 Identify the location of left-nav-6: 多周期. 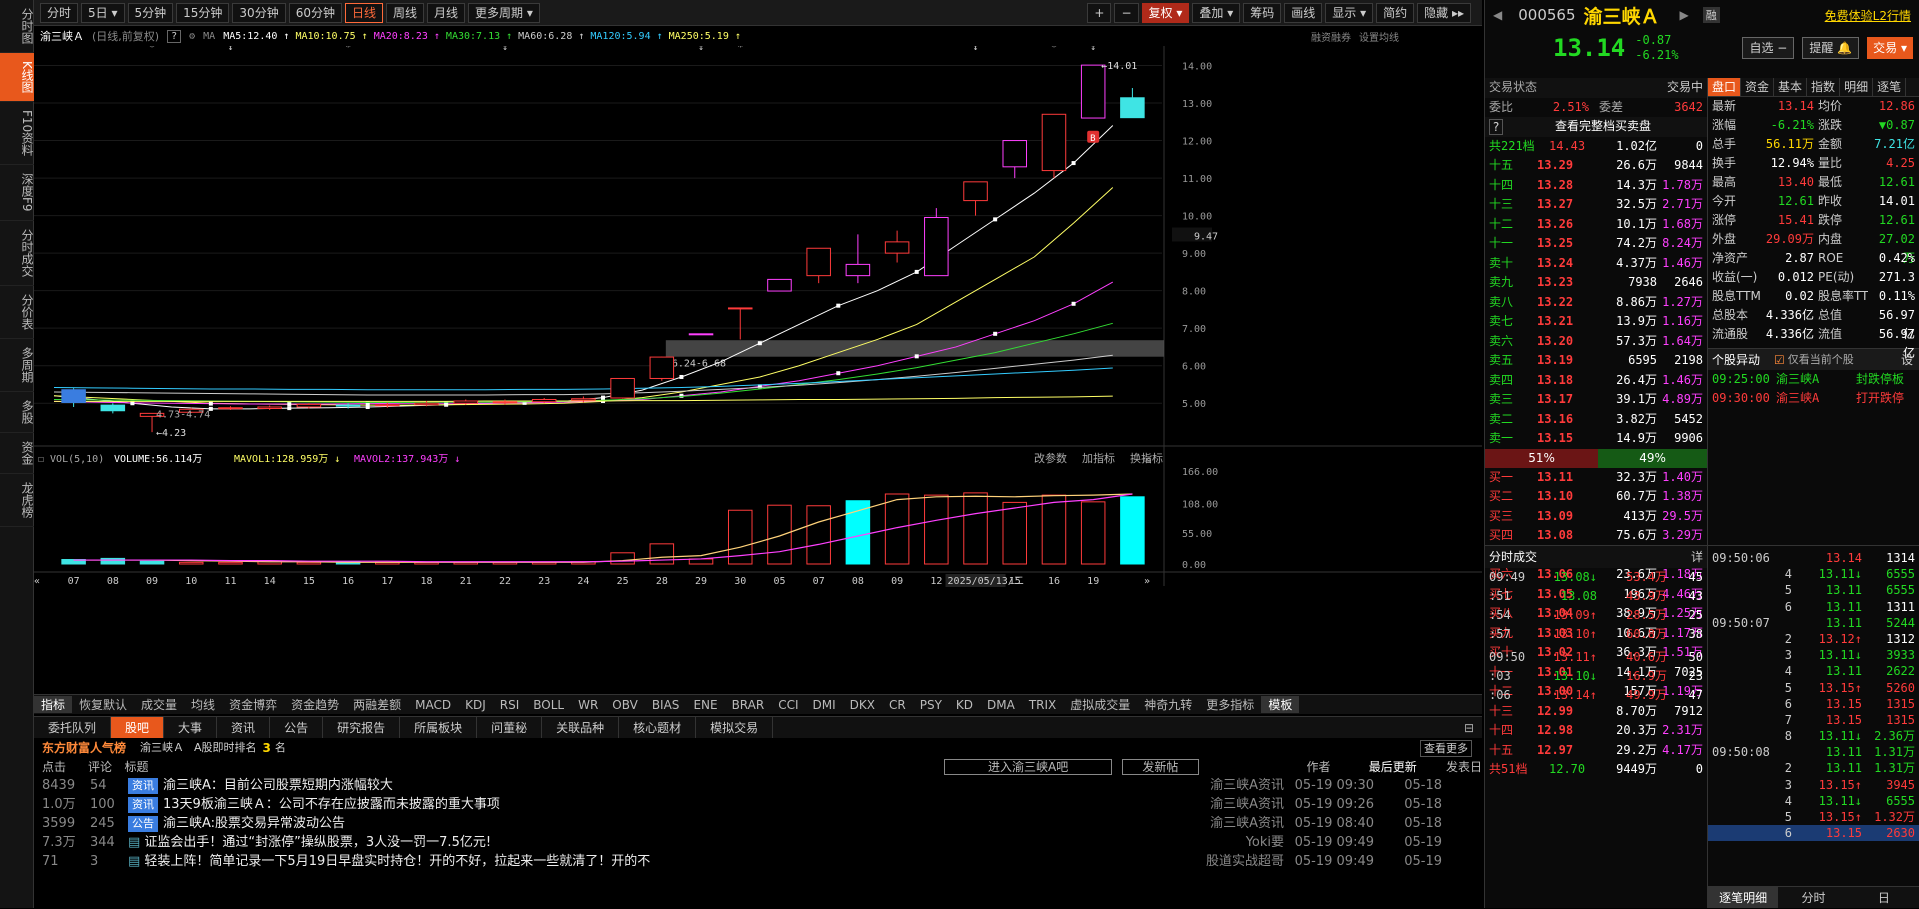
(17, 365).